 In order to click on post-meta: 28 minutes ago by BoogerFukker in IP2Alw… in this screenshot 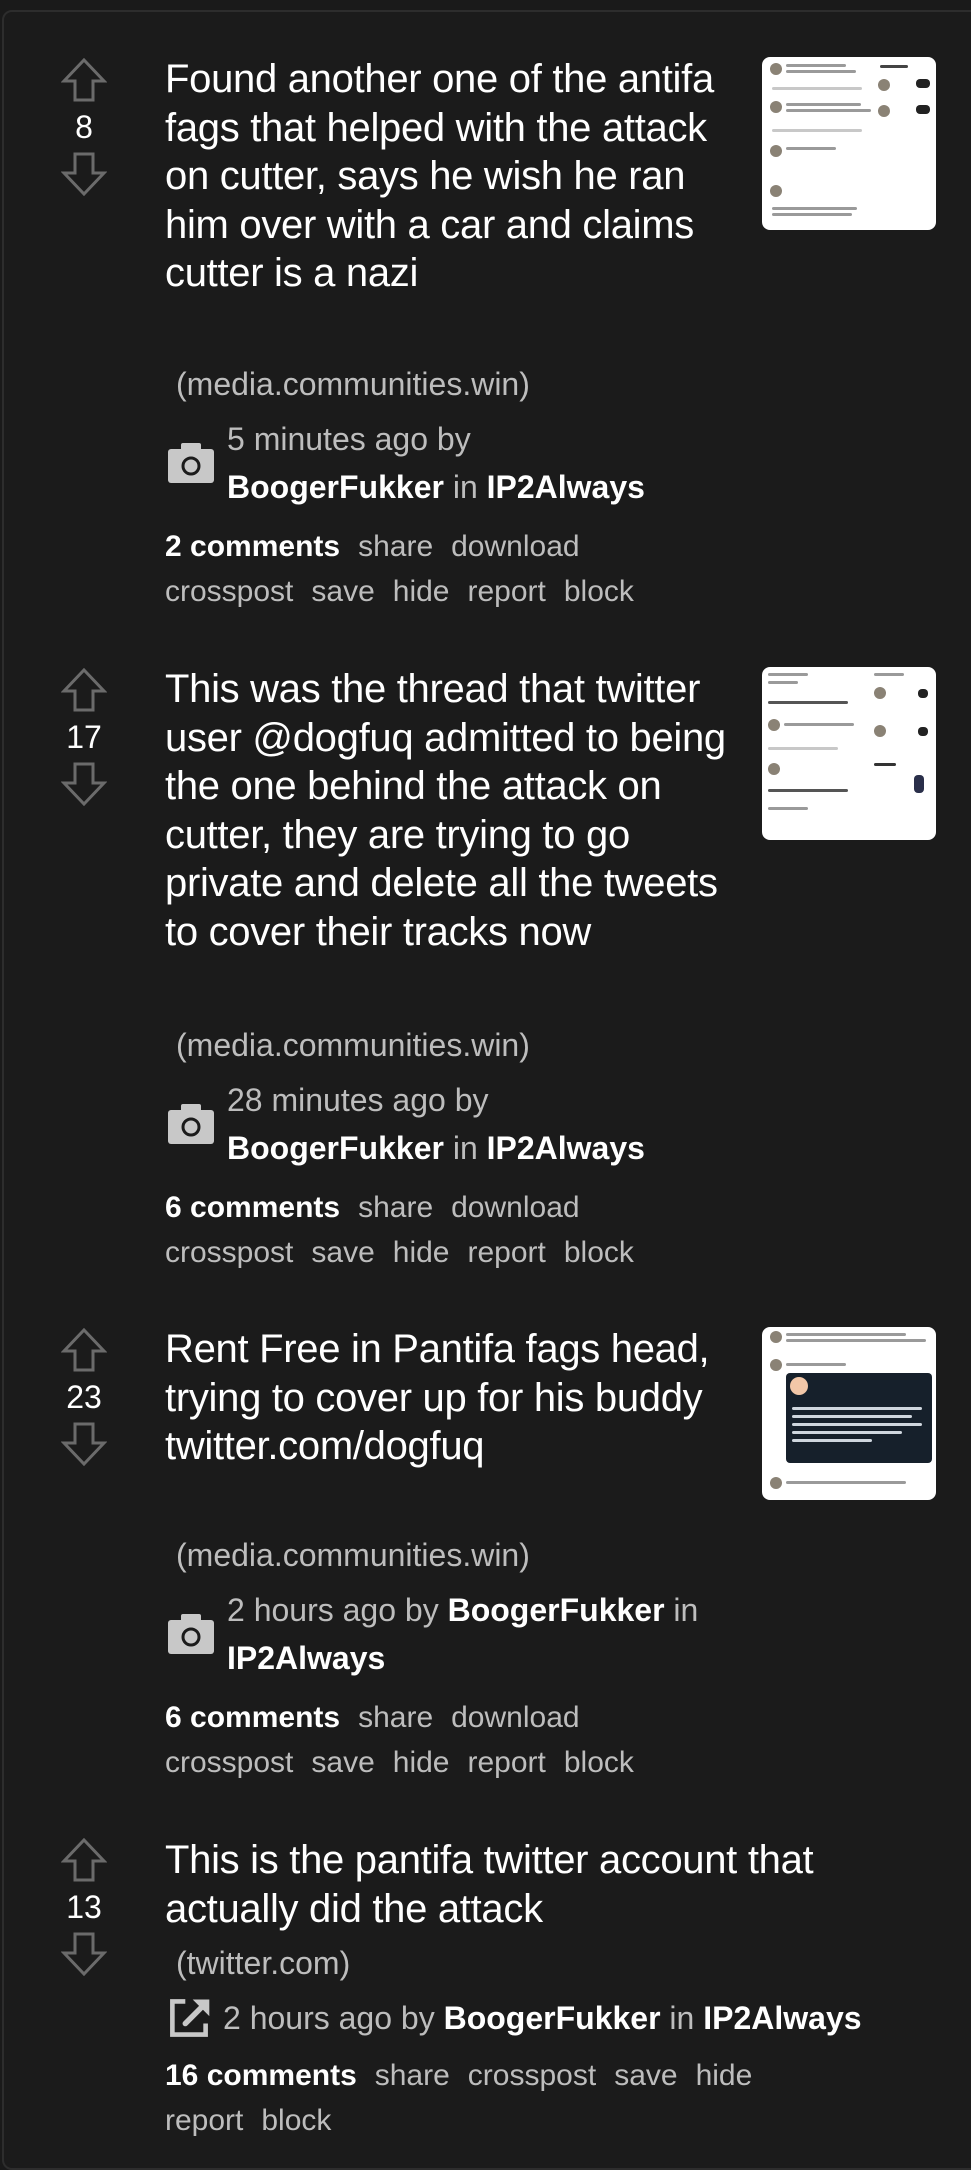, I will do `click(425, 1124)`.